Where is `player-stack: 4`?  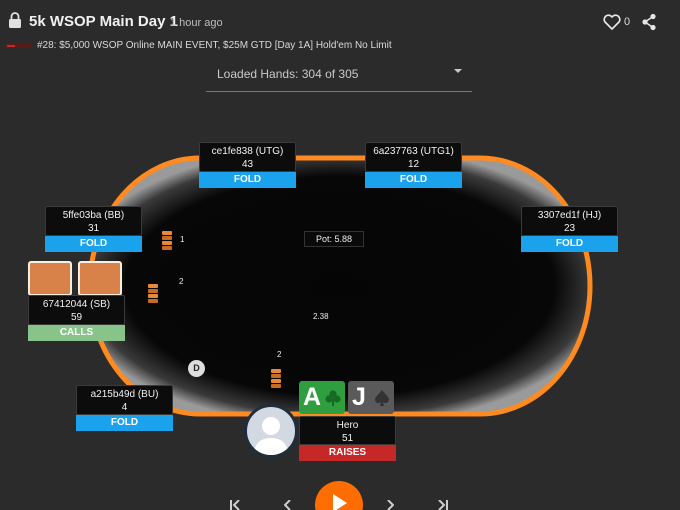
player-stack: 4 is located at coordinates (124, 407).